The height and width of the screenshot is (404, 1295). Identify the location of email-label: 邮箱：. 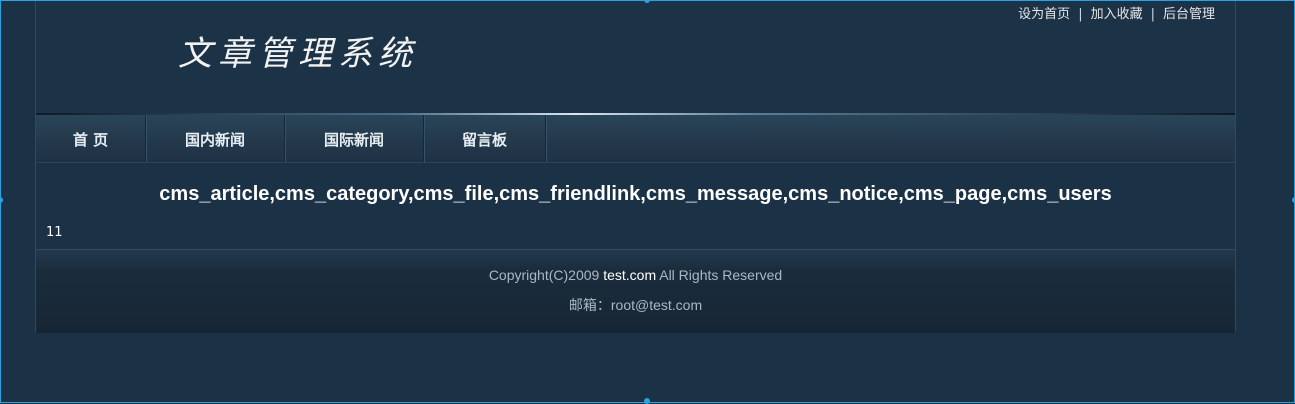
(589, 305).